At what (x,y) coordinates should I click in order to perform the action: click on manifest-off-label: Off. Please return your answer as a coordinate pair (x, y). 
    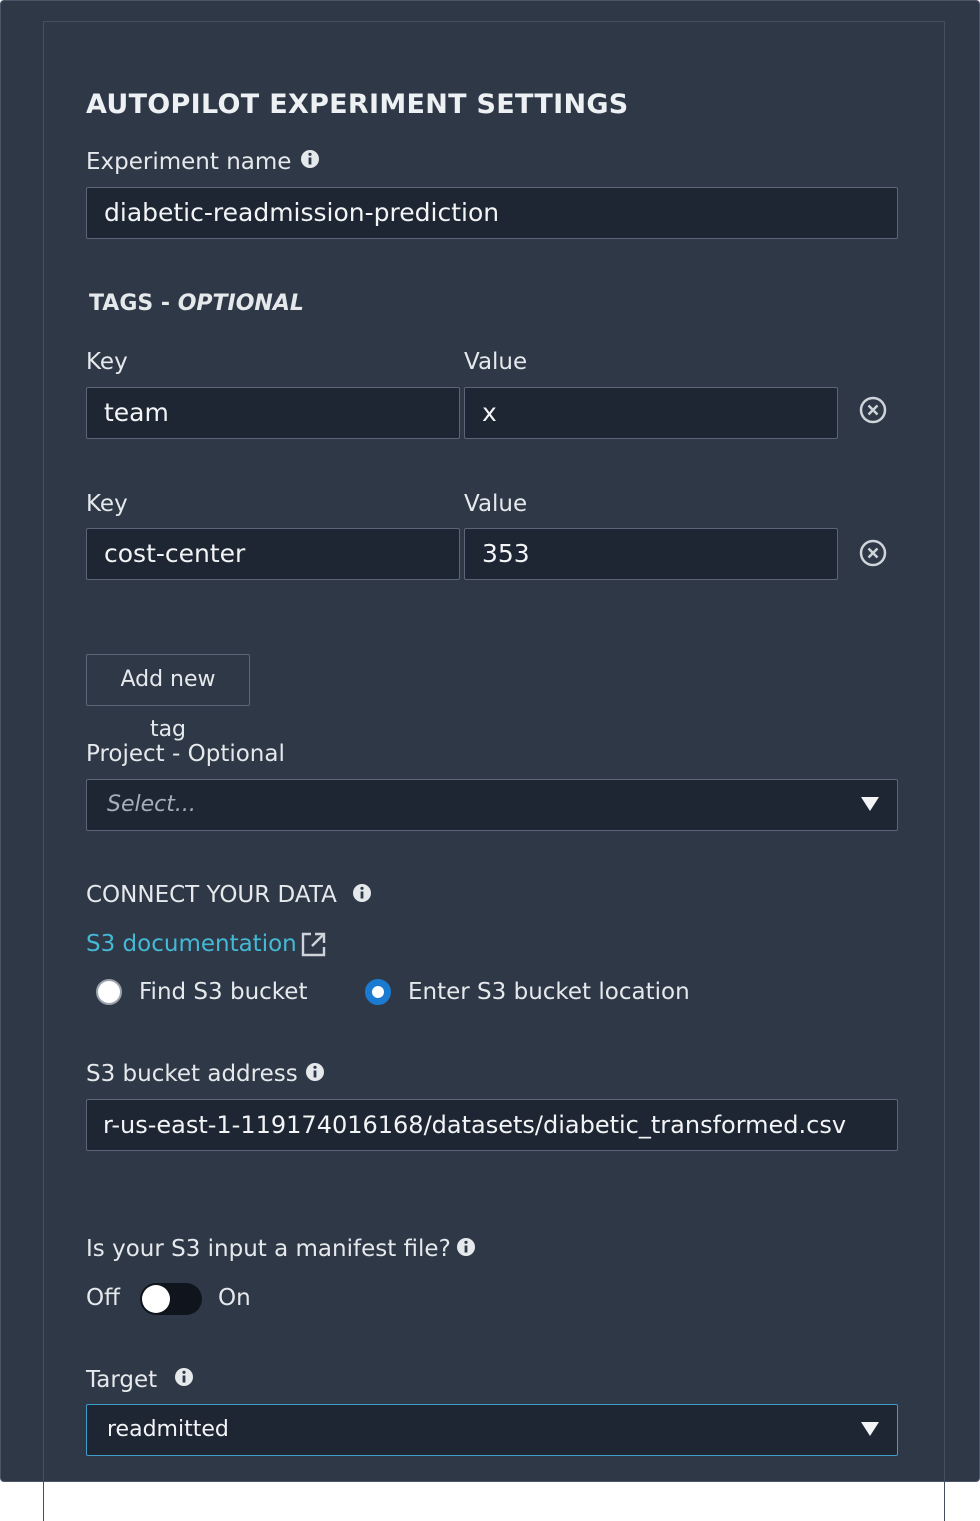
    Looking at the image, I should click on (103, 1298).